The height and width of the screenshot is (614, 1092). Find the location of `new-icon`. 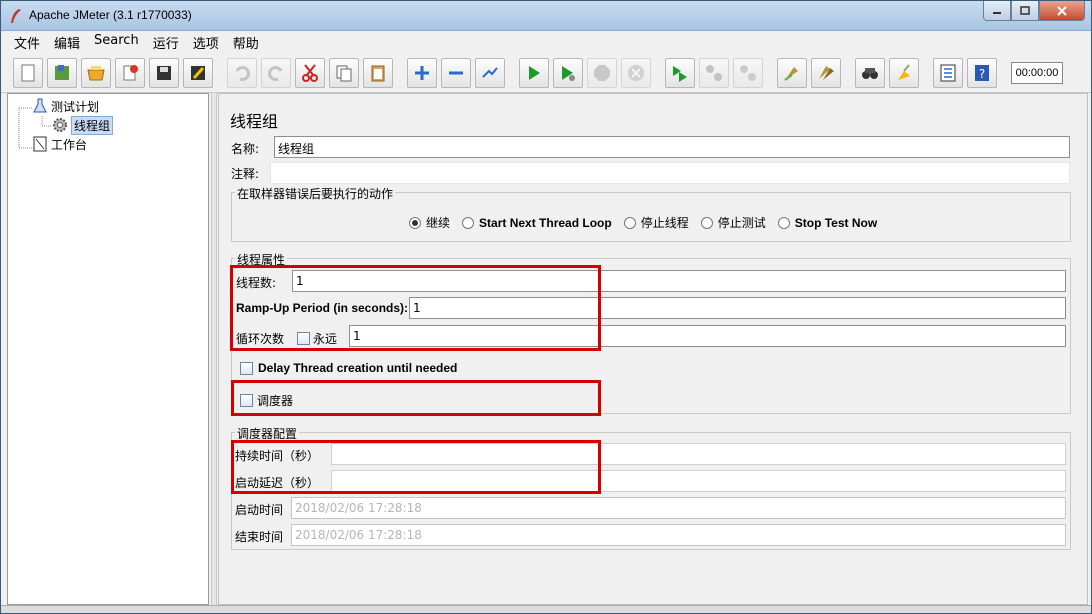

new-icon is located at coordinates (28, 73).